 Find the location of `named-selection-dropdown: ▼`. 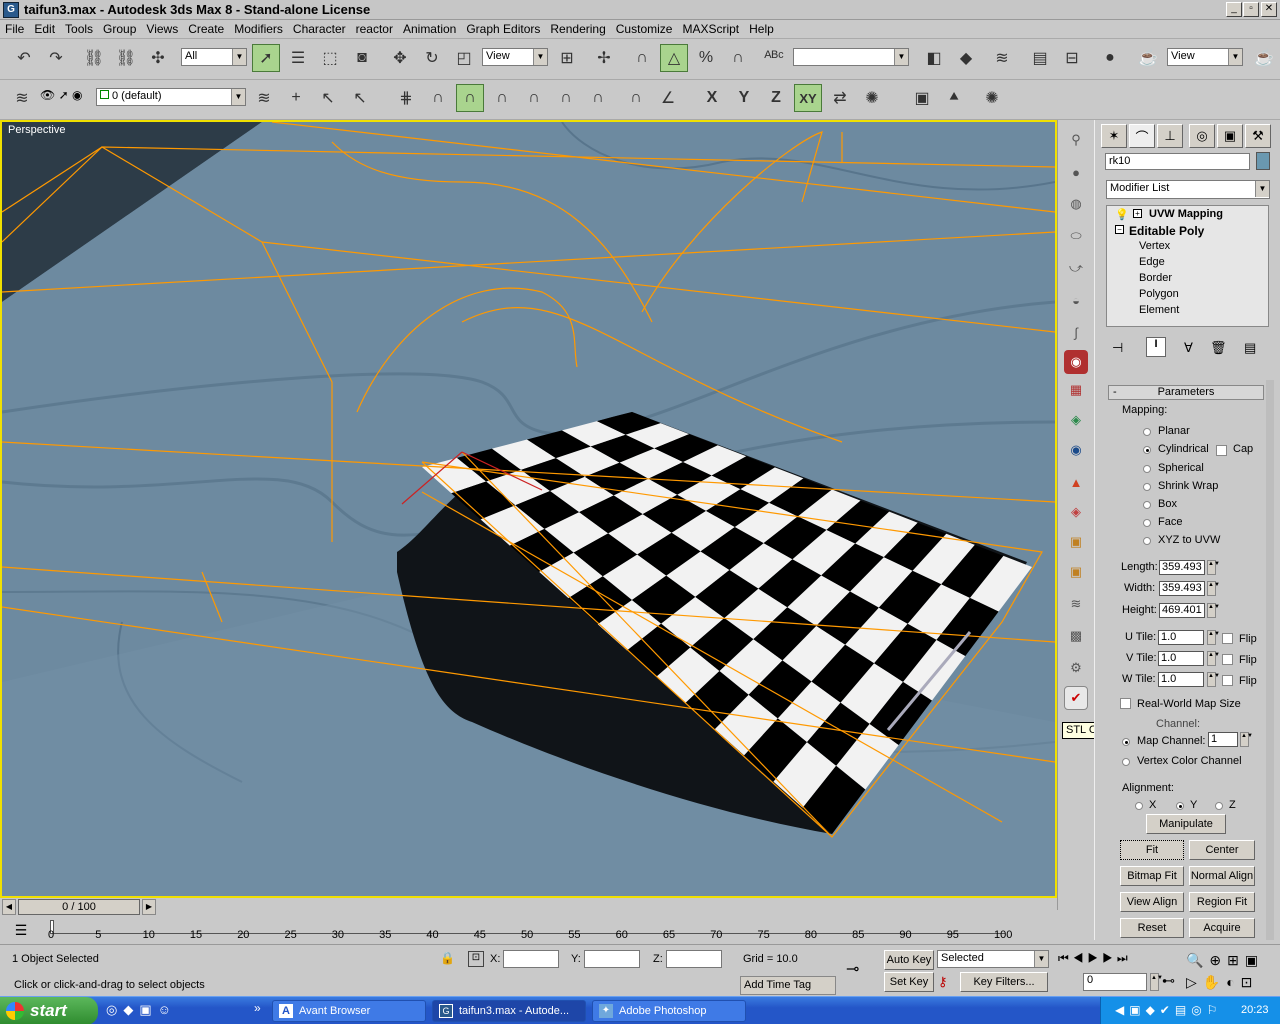

named-selection-dropdown: ▼ is located at coordinates (851, 57).